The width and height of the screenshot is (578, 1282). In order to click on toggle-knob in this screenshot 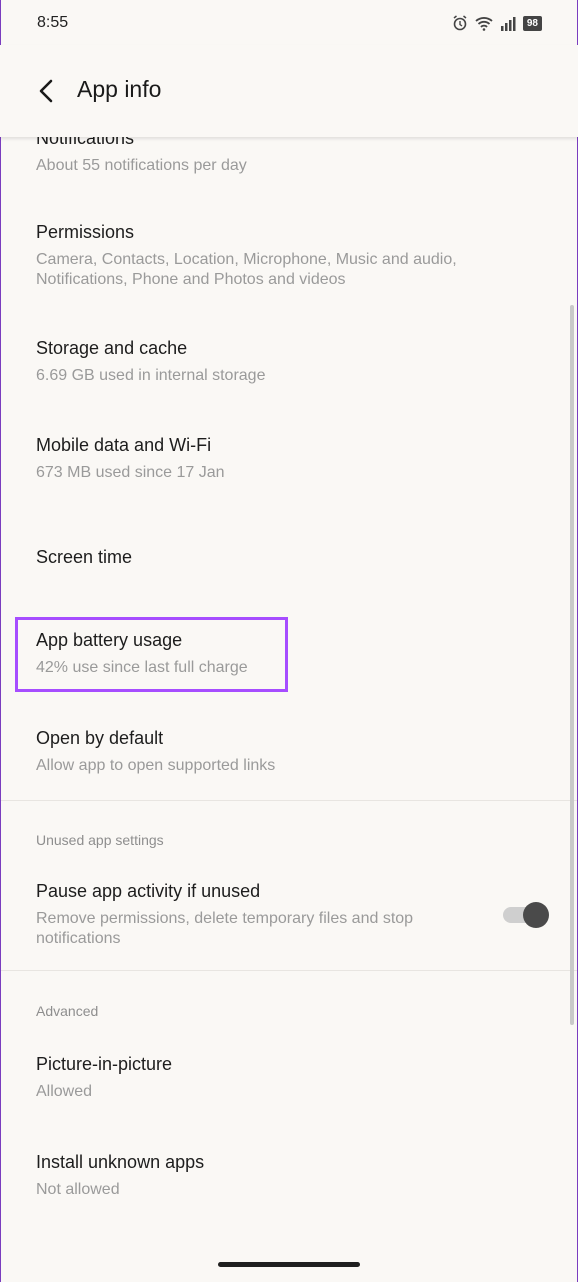, I will do `click(536, 915)`.